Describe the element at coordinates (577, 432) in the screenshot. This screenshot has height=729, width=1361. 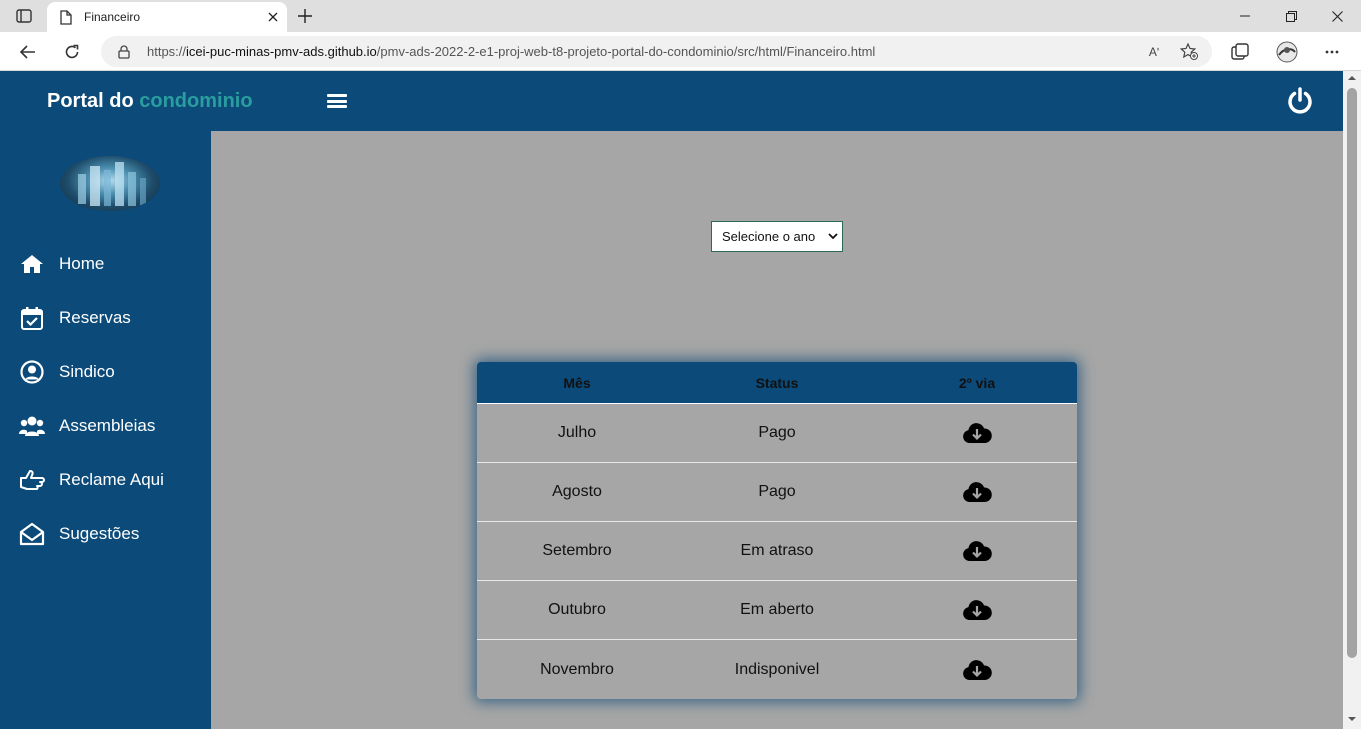
I see `cell-mes: Julho` at that location.